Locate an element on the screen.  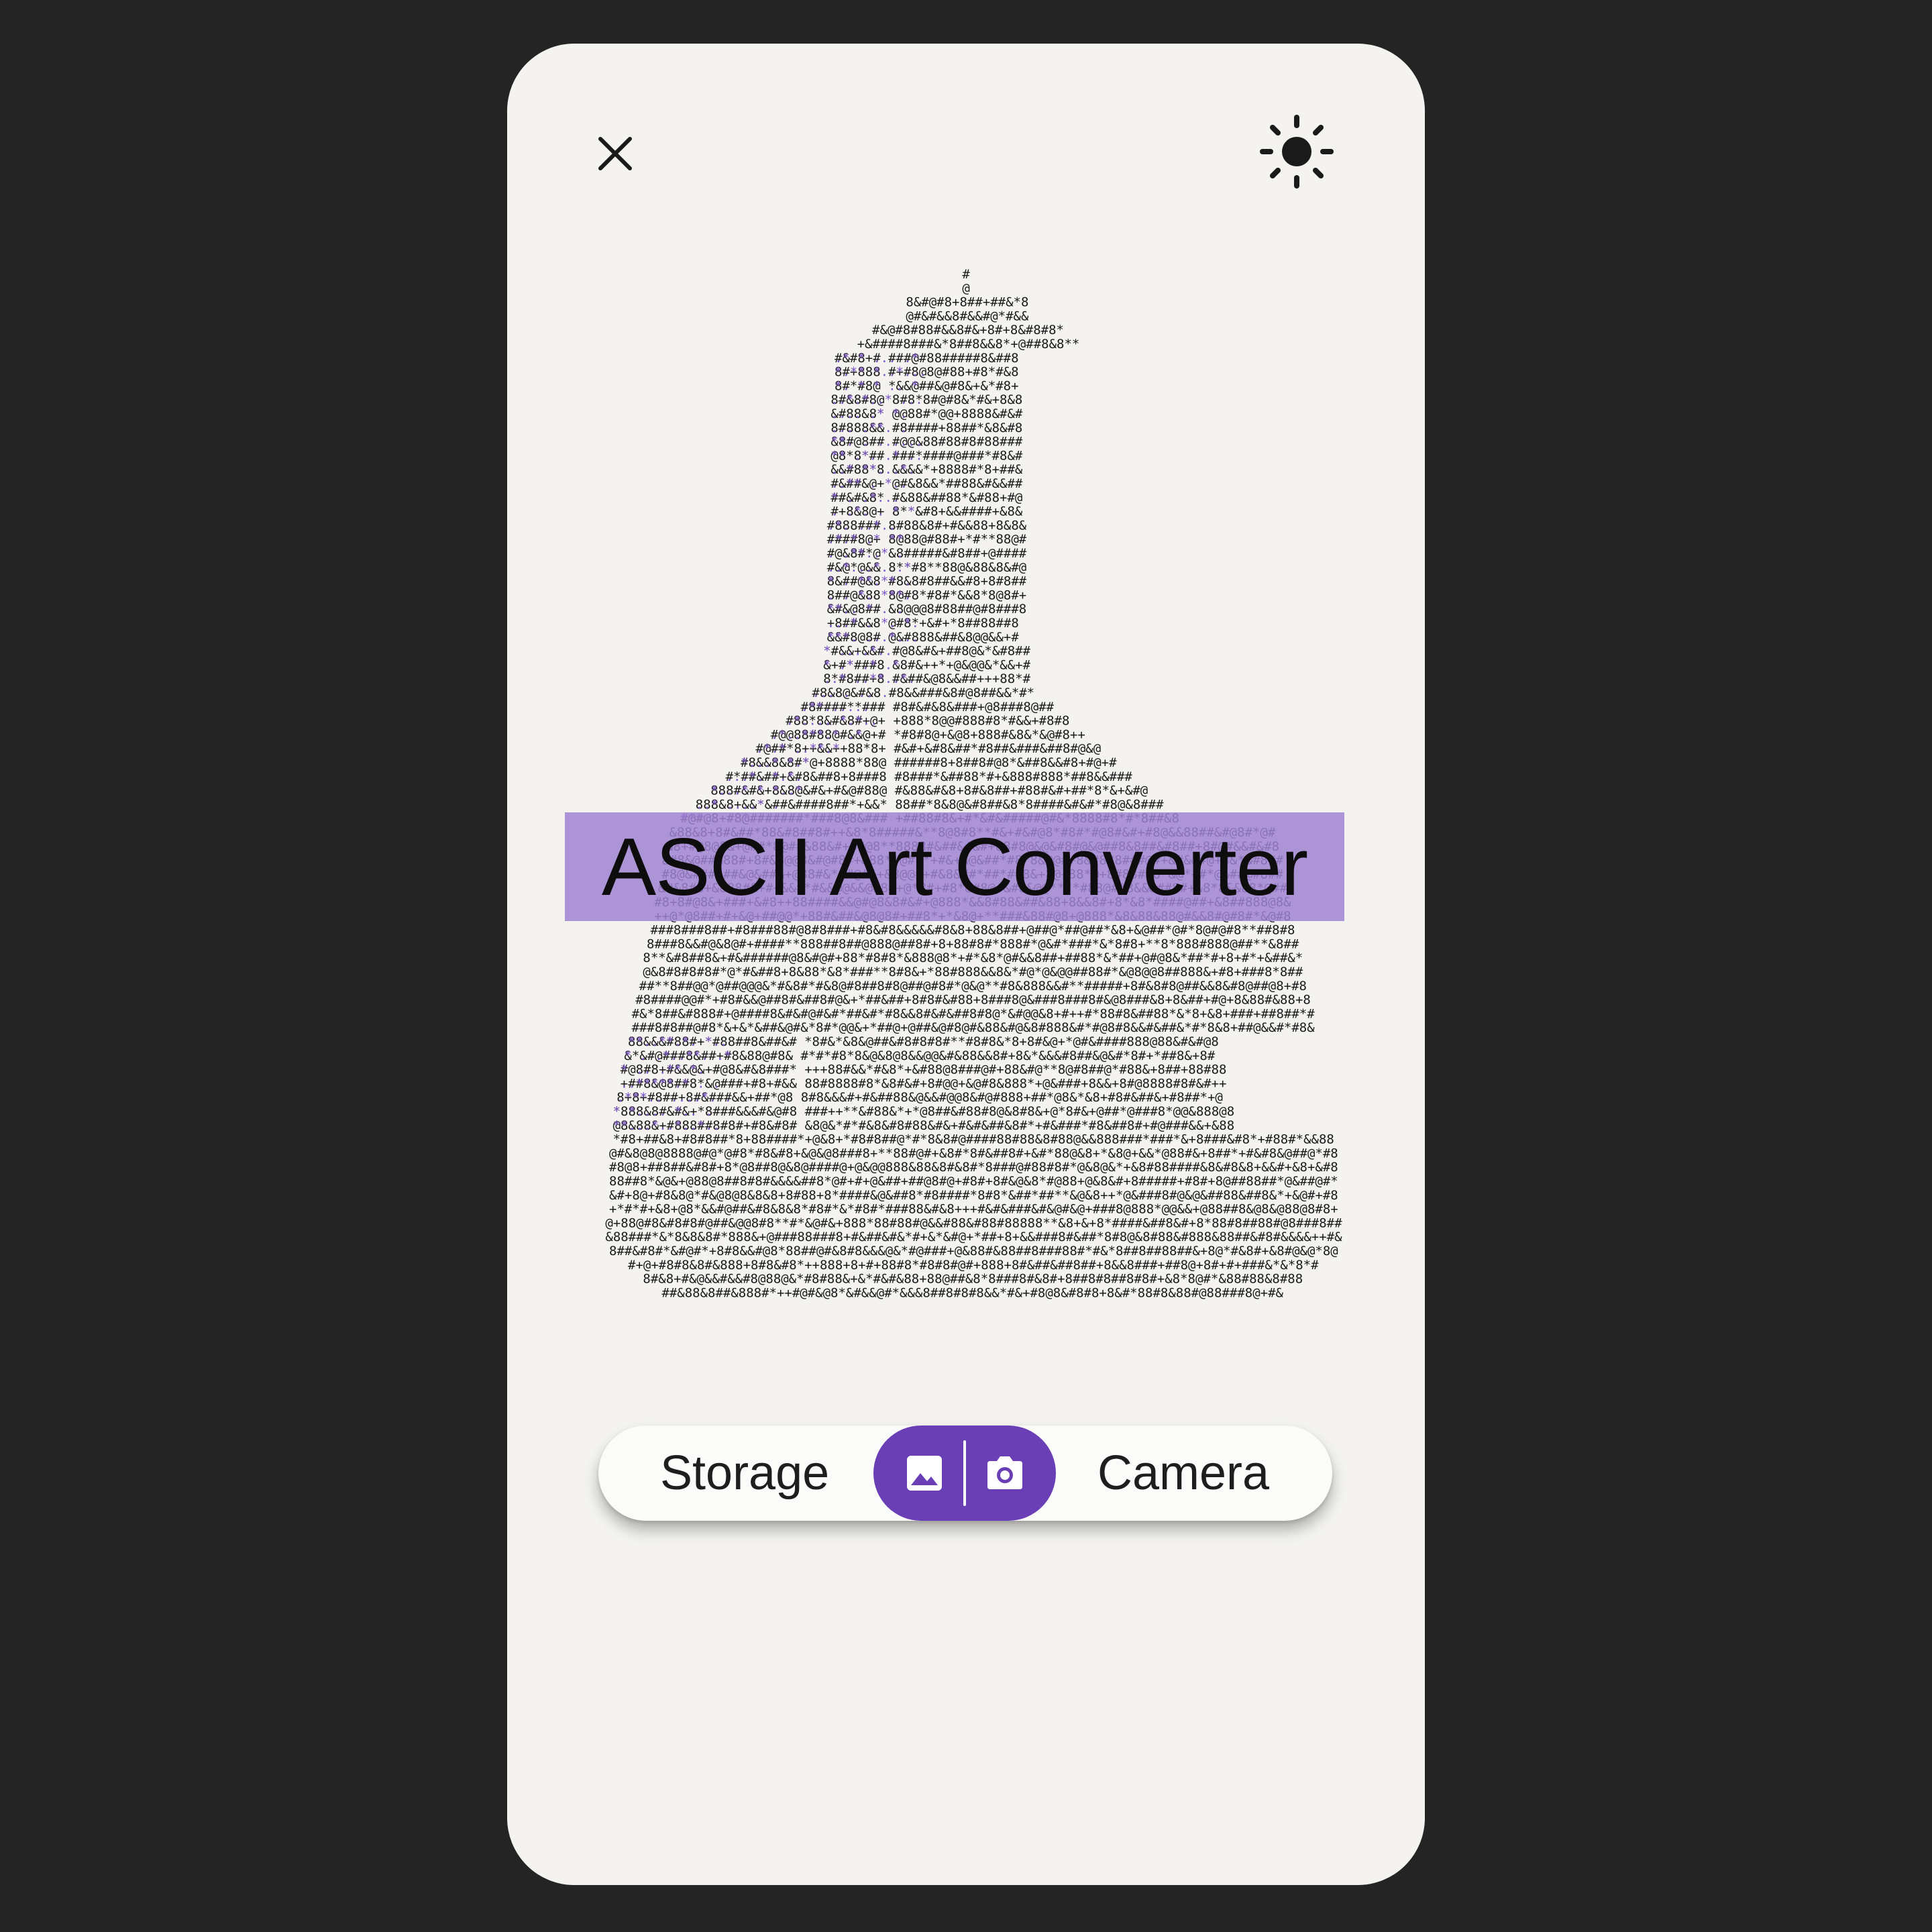
ascii-row-highlight: * . **.** . is located at coordinates (869, 581).